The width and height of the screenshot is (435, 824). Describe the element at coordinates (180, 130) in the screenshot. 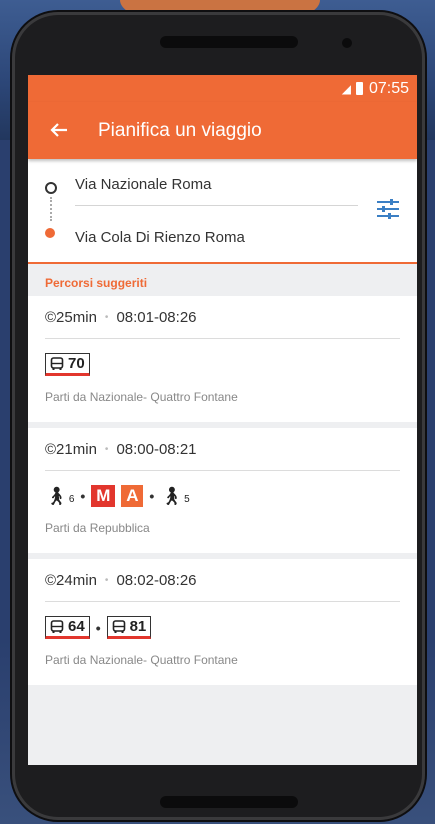

I see `page-title: Pianifica un viaggio` at that location.